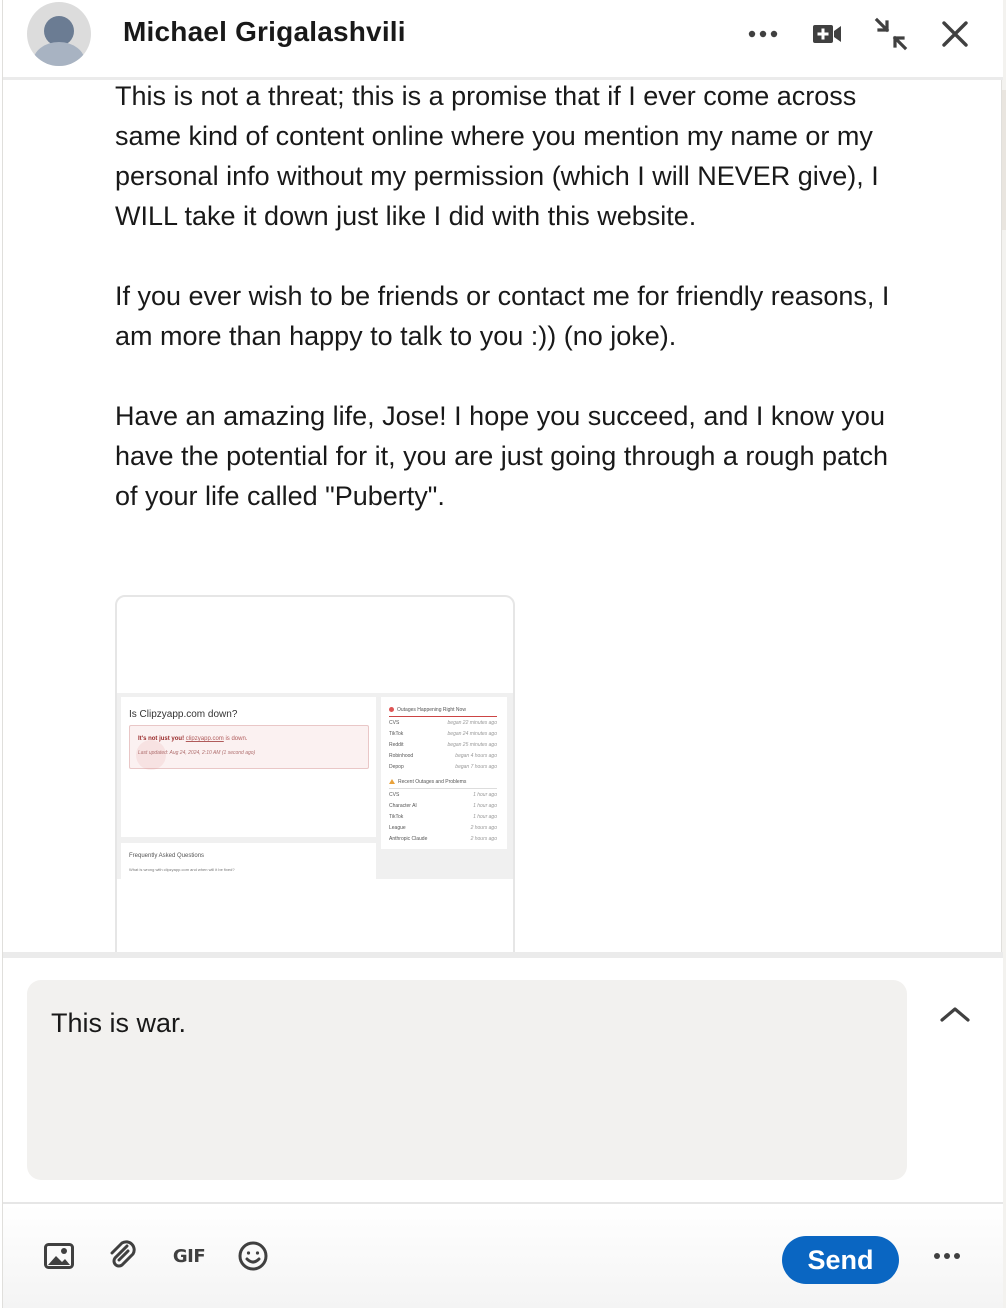 The image size is (1006, 1308). I want to click on list-item: Robinhood began 4 hours ago, so click(443, 756).